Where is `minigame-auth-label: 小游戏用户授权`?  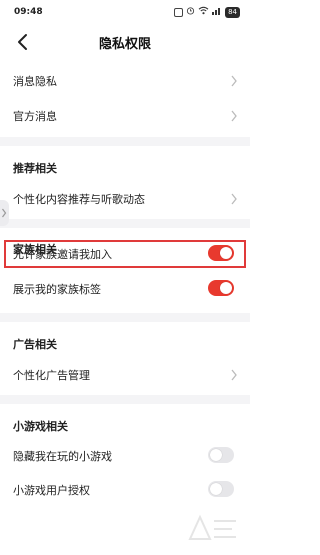 minigame-auth-label: 小游戏用户授权 is located at coordinates (51, 490).